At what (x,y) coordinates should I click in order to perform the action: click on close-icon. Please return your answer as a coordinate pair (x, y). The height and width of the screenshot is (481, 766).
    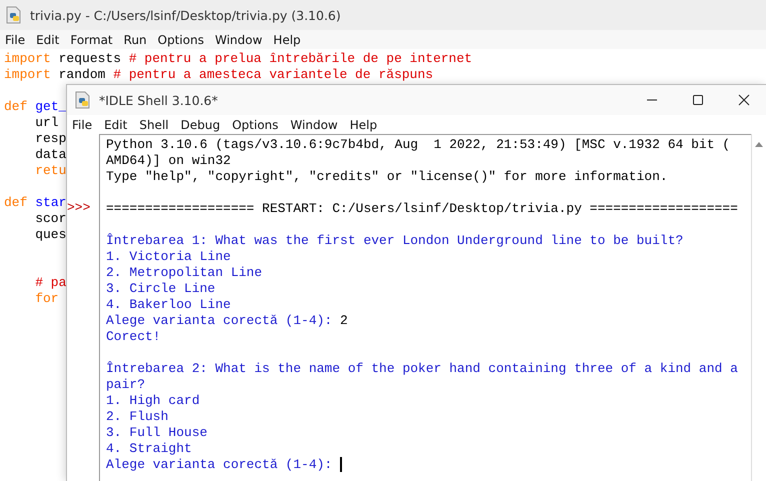
    Looking at the image, I should click on (744, 100).